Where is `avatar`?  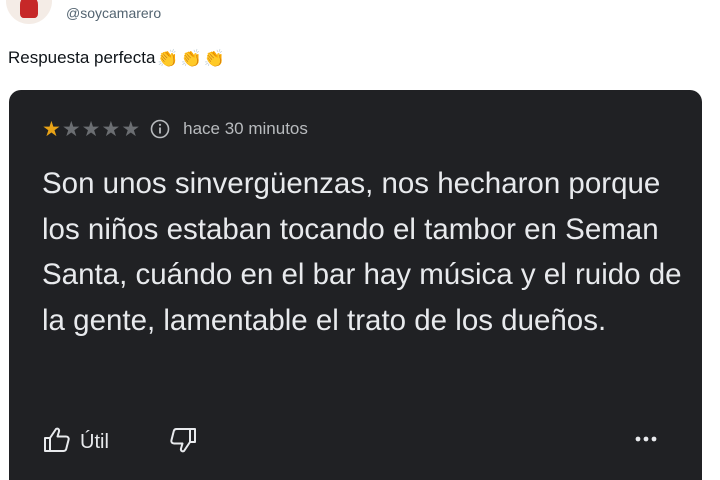
avatar is located at coordinates (29, 12).